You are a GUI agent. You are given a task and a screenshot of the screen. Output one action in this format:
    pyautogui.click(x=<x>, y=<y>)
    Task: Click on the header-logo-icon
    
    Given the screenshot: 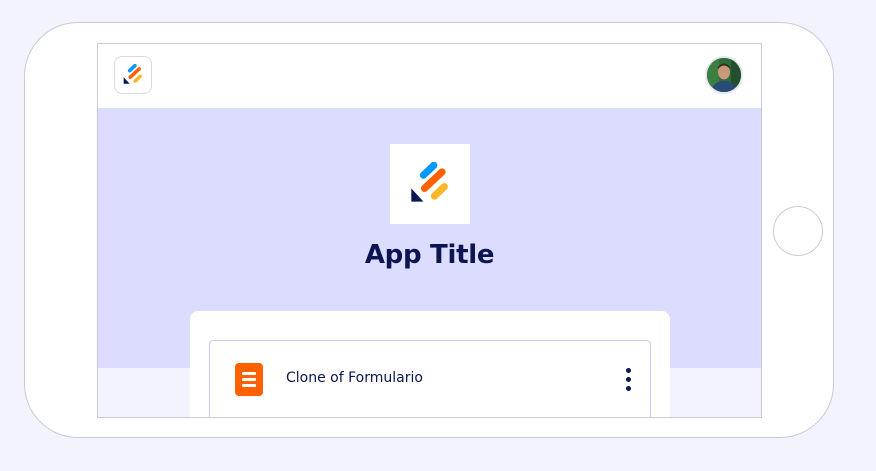 What is the action you would take?
    pyautogui.click(x=133, y=75)
    